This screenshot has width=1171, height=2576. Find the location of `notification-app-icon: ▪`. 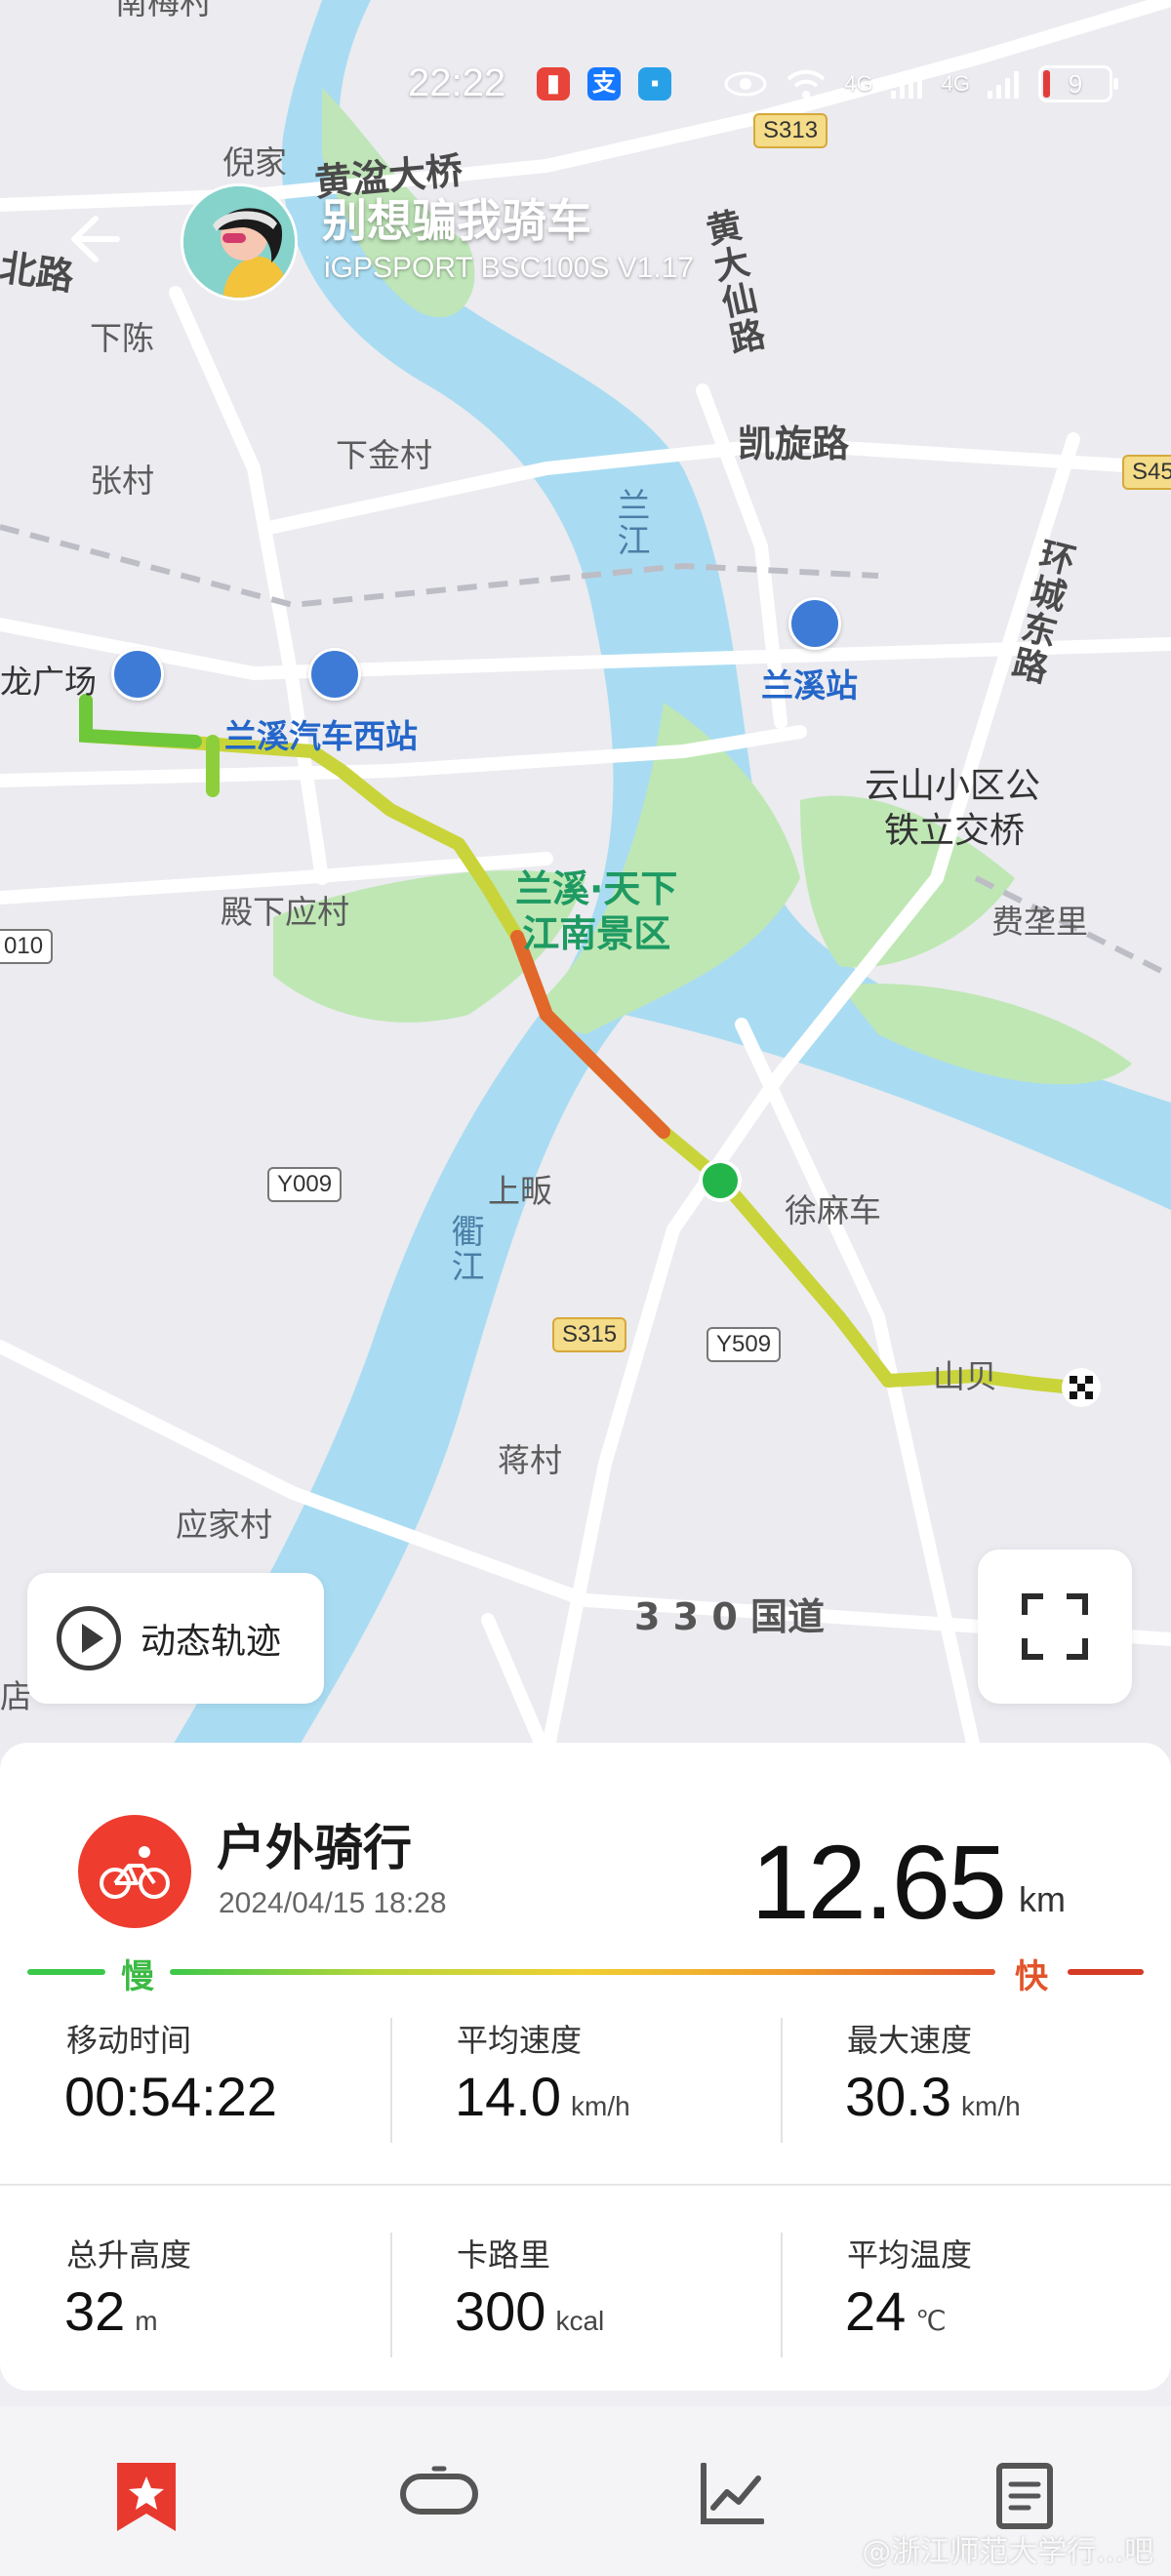

notification-app-icon: ▪ is located at coordinates (654, 84).